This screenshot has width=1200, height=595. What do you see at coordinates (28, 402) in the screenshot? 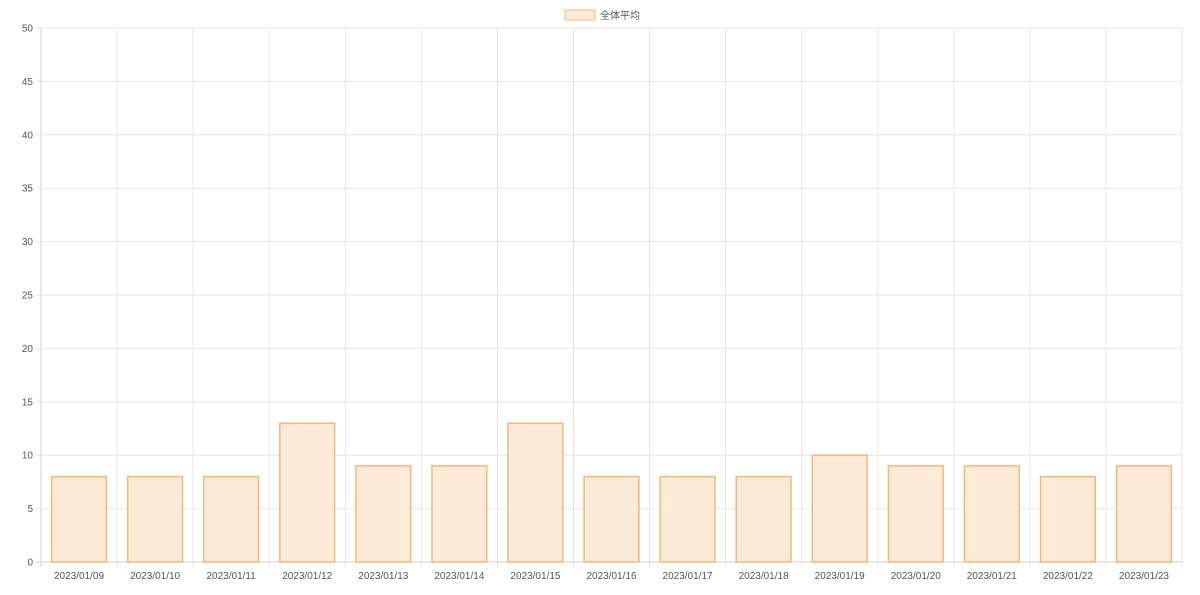
I see `y-tick-label: 15` at bounding box center [28, 402].